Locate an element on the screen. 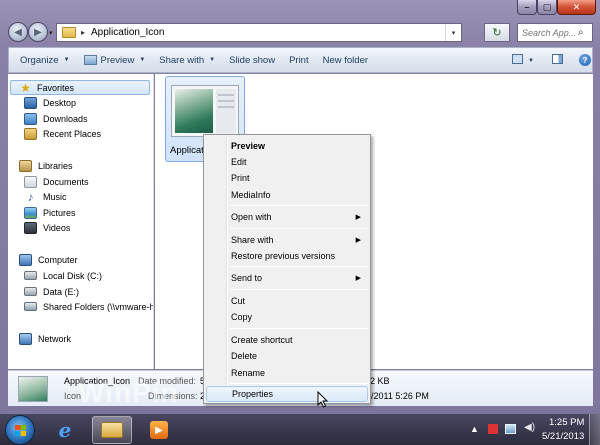 The image size is (600, 445). organize-dropdown-icon: ▼ is located at coordinates (66, 60).